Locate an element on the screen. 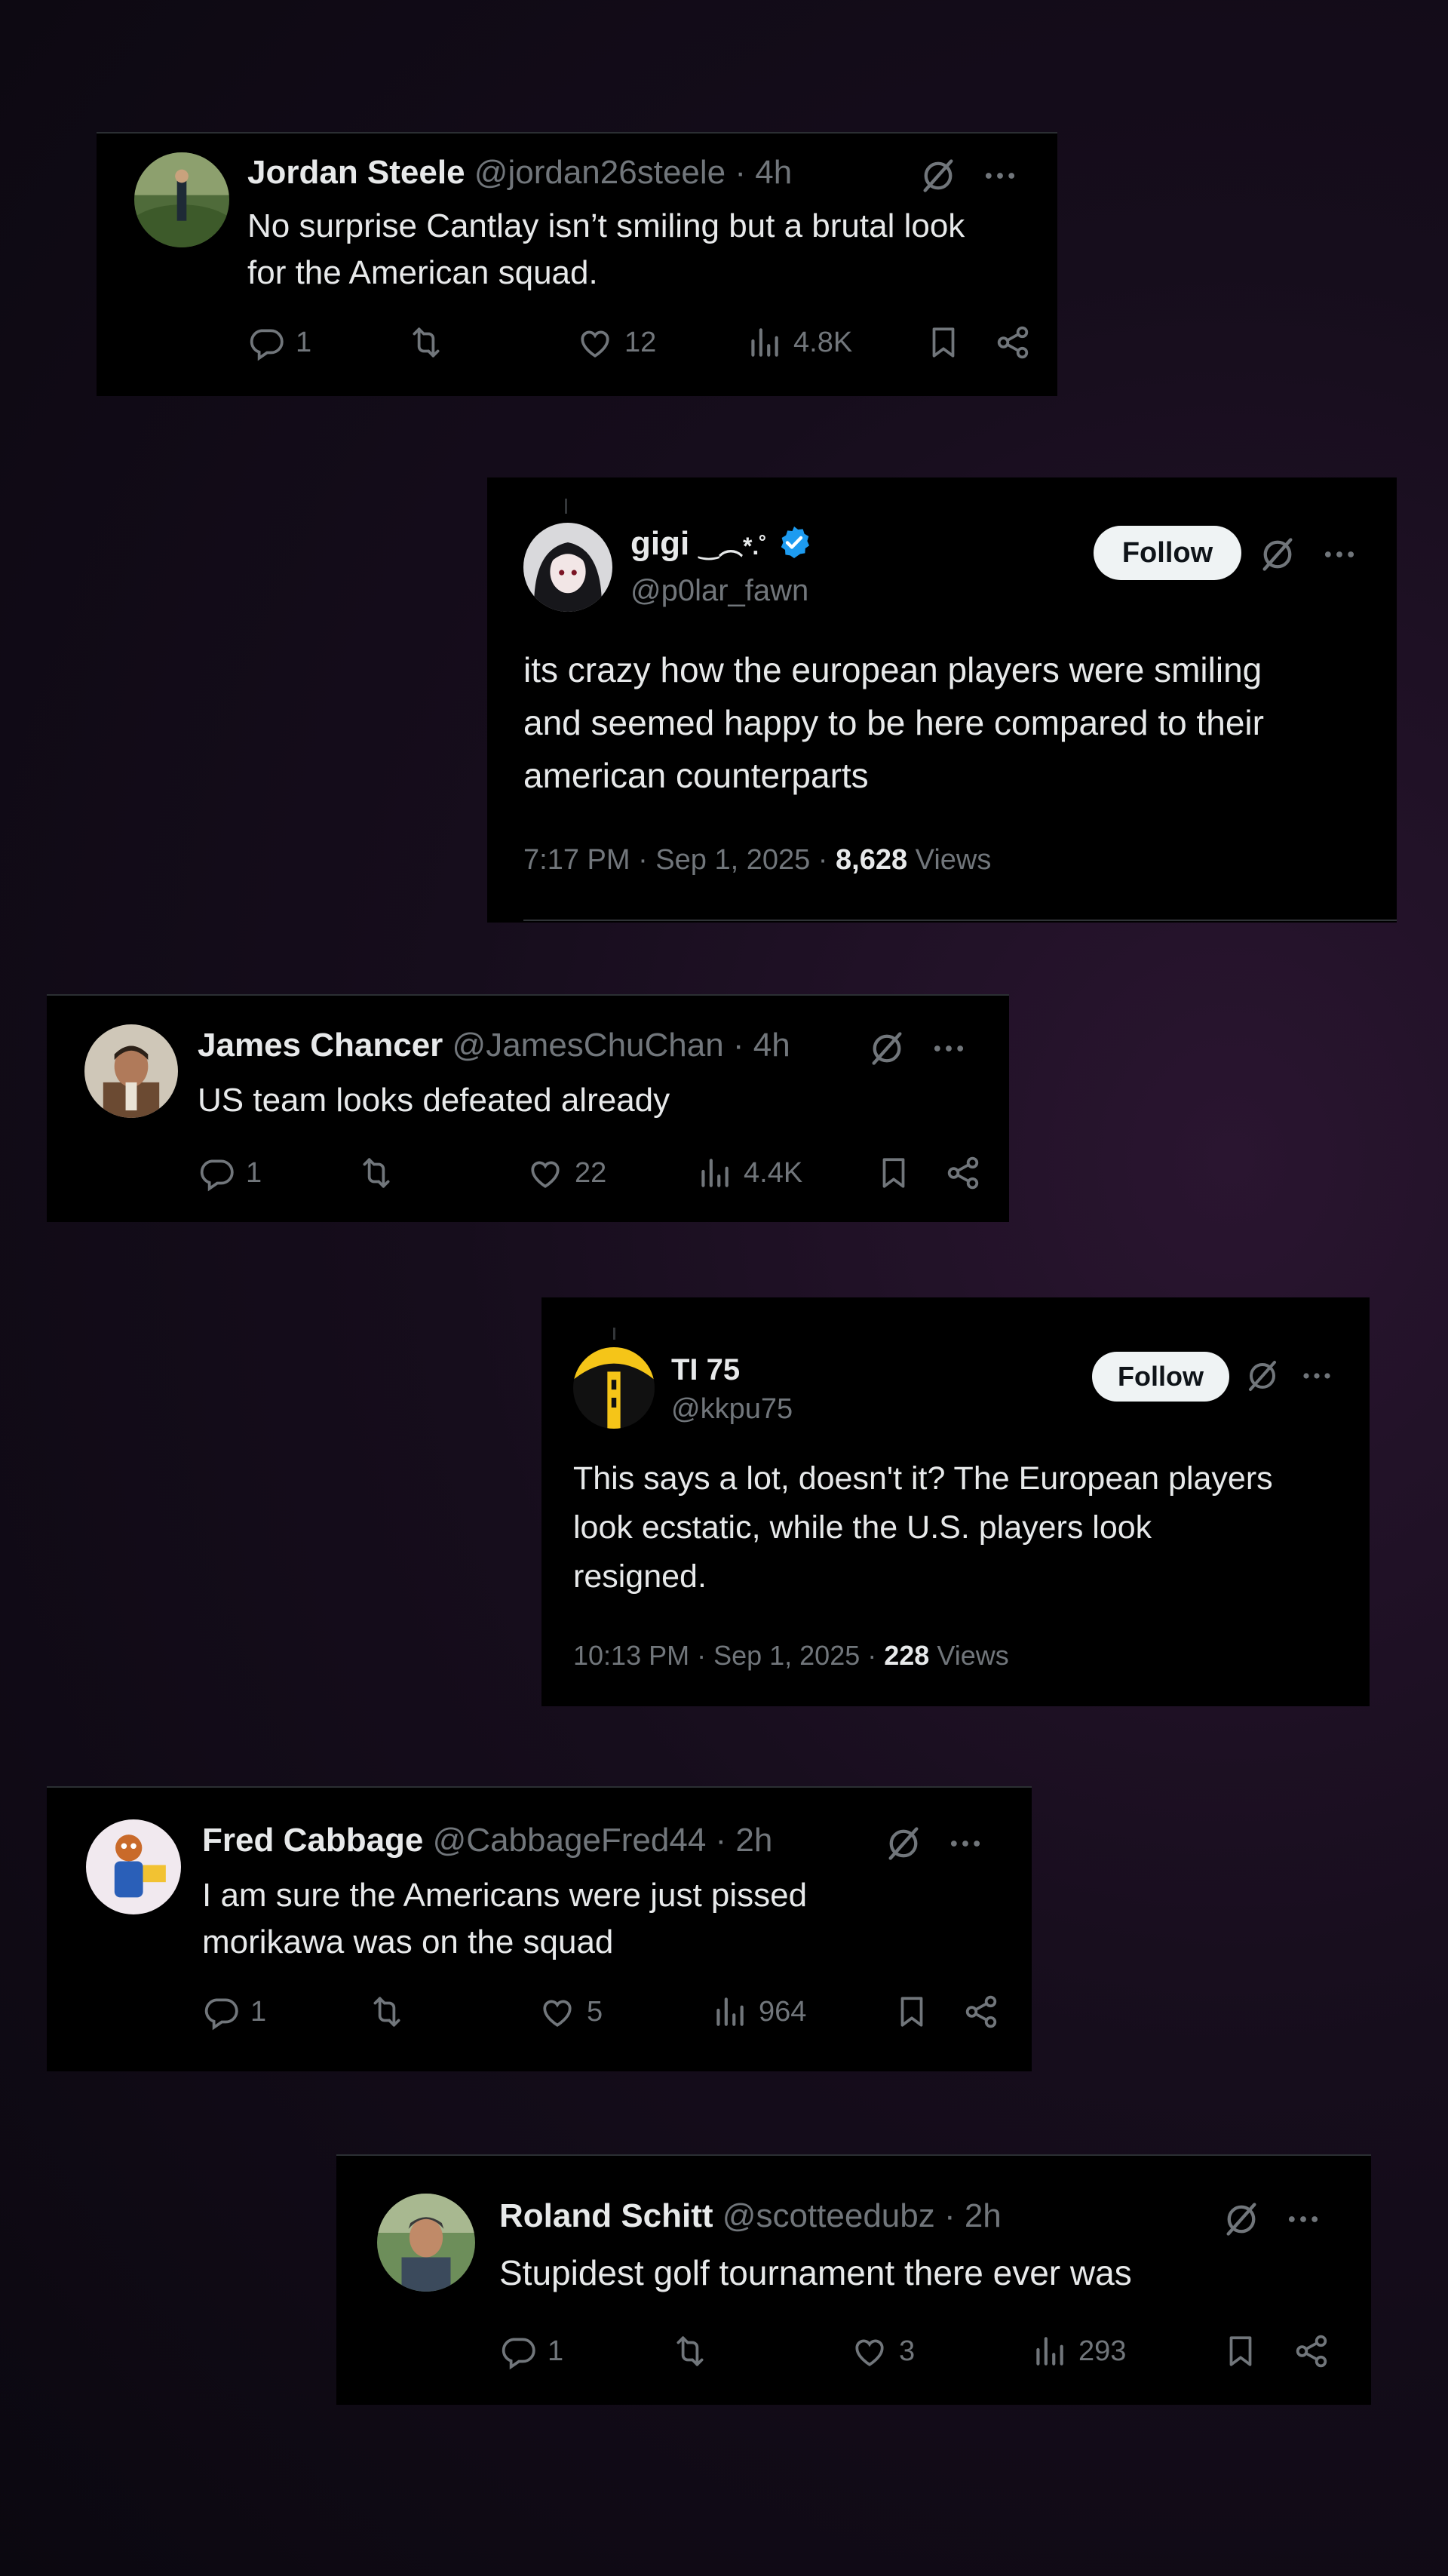 This screenshot has width=1448, height=2576. like-button: 22 is located at coordinates (566, 1173).